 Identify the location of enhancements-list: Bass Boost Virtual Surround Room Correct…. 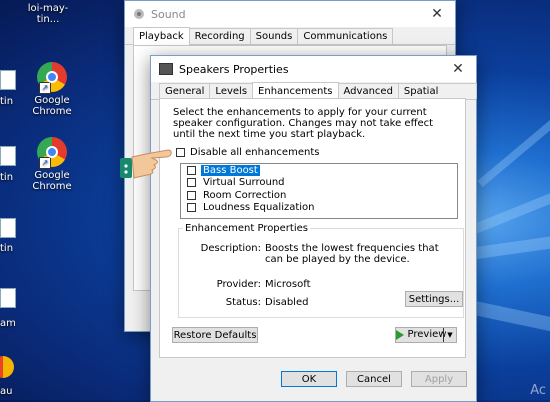
(319, 191).